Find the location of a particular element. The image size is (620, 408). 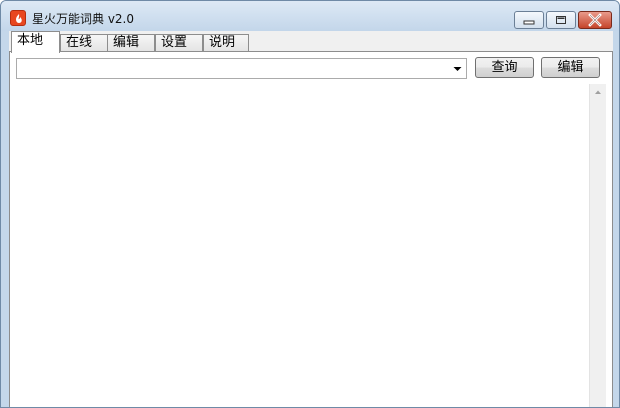

tab-strip: 本地 在线 编辑 设置 说明 is located at coordinates (311, 42).